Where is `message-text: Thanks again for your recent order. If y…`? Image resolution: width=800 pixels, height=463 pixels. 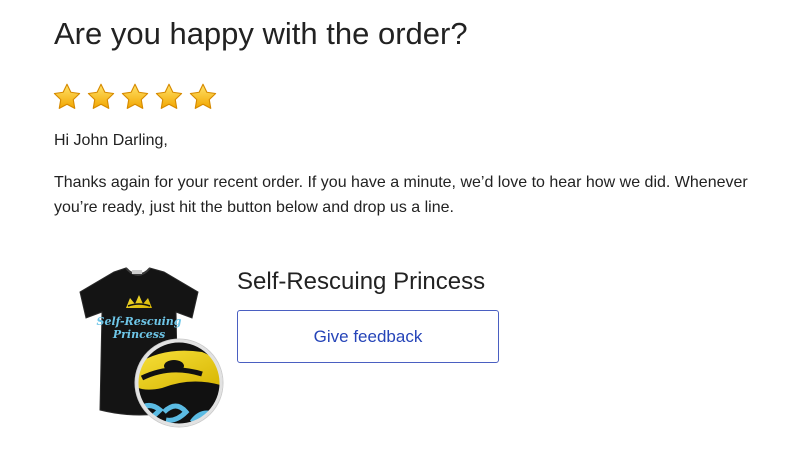
message-text: Thanks again for your recent order. If y… is located at coordinates (401, 195).